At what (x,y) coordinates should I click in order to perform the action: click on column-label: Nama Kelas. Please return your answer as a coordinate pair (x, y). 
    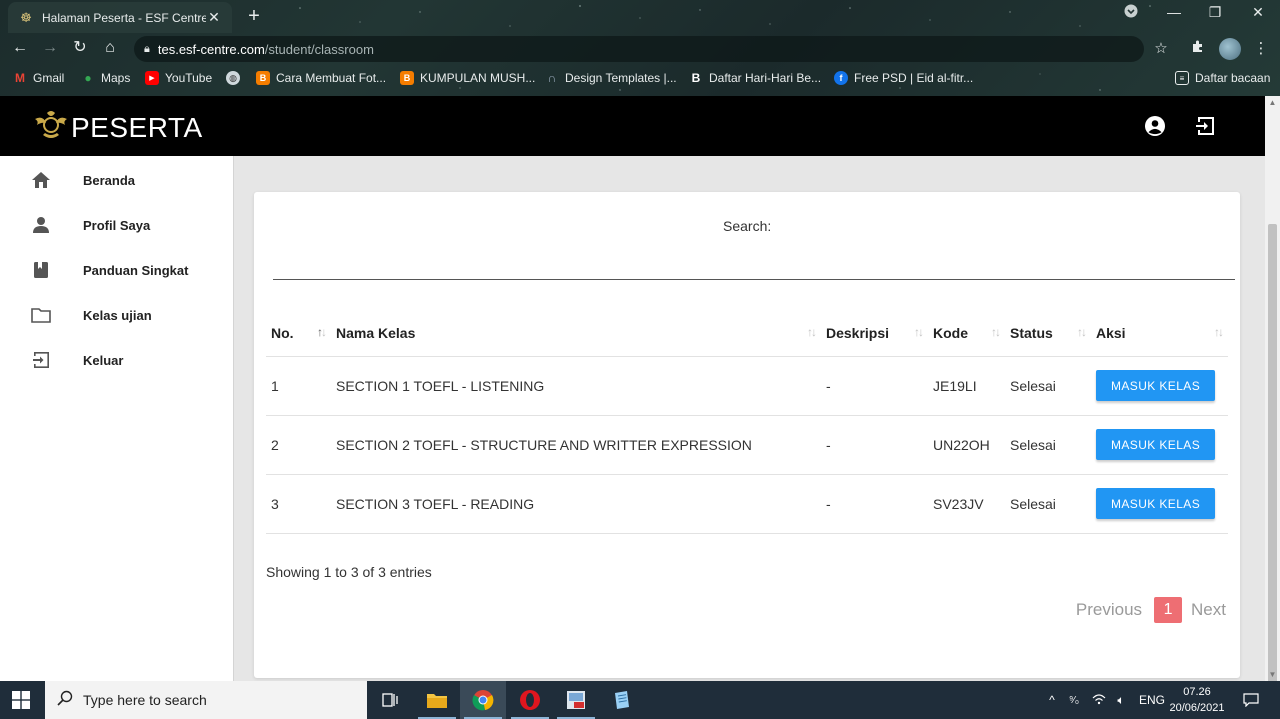
    Looking at the image, I should click on (376, 332).